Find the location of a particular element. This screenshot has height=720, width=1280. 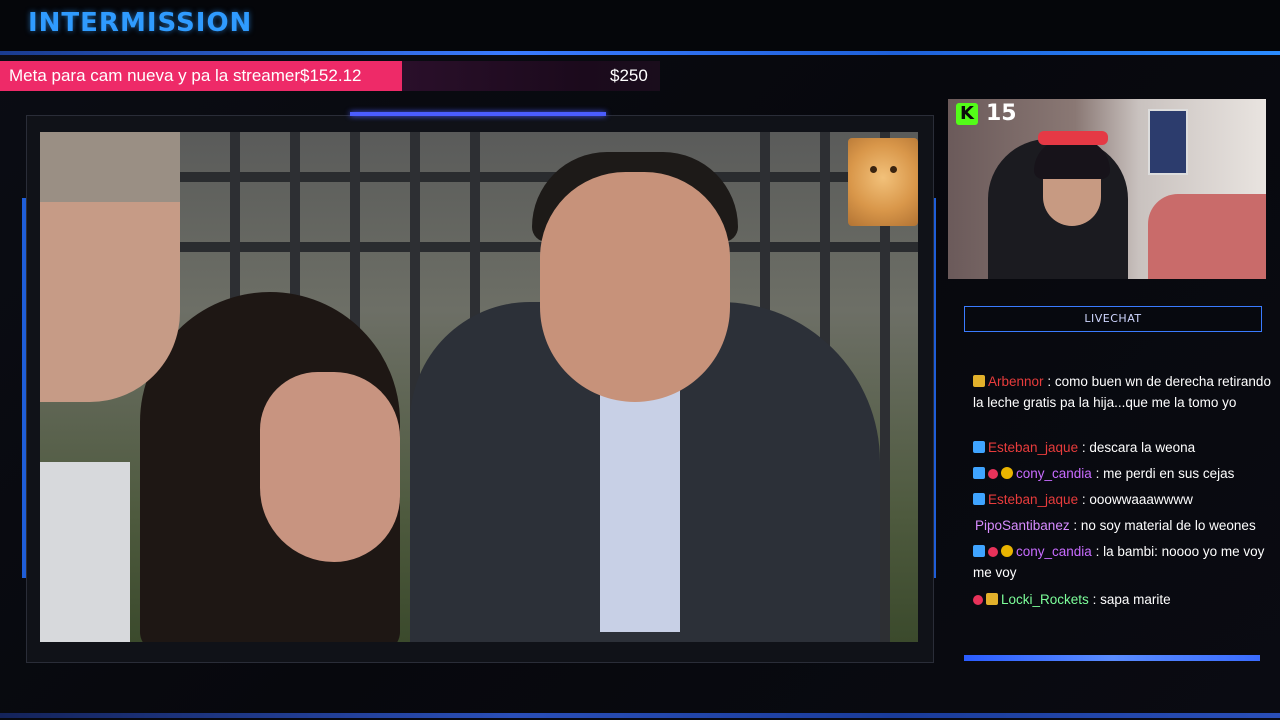

flower-crown is located at coordinates (1073, 138).